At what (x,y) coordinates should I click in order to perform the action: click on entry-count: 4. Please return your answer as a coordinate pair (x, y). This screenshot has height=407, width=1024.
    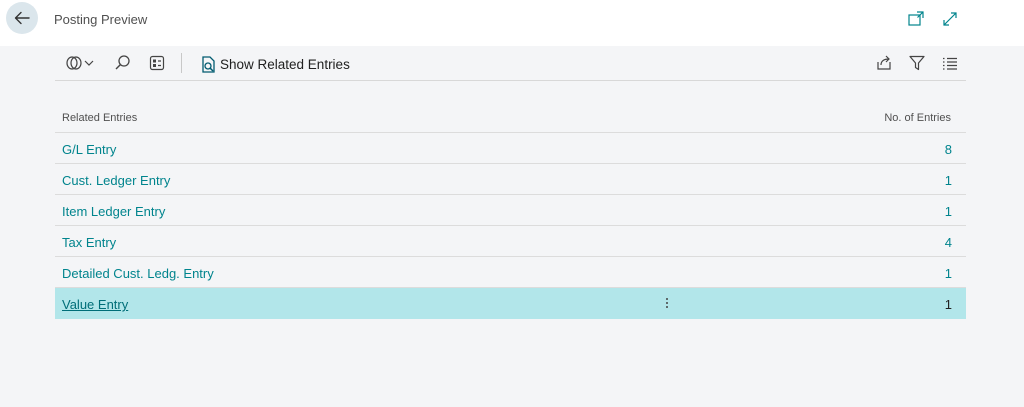
    Looking at the image, I should click on (948, 242).